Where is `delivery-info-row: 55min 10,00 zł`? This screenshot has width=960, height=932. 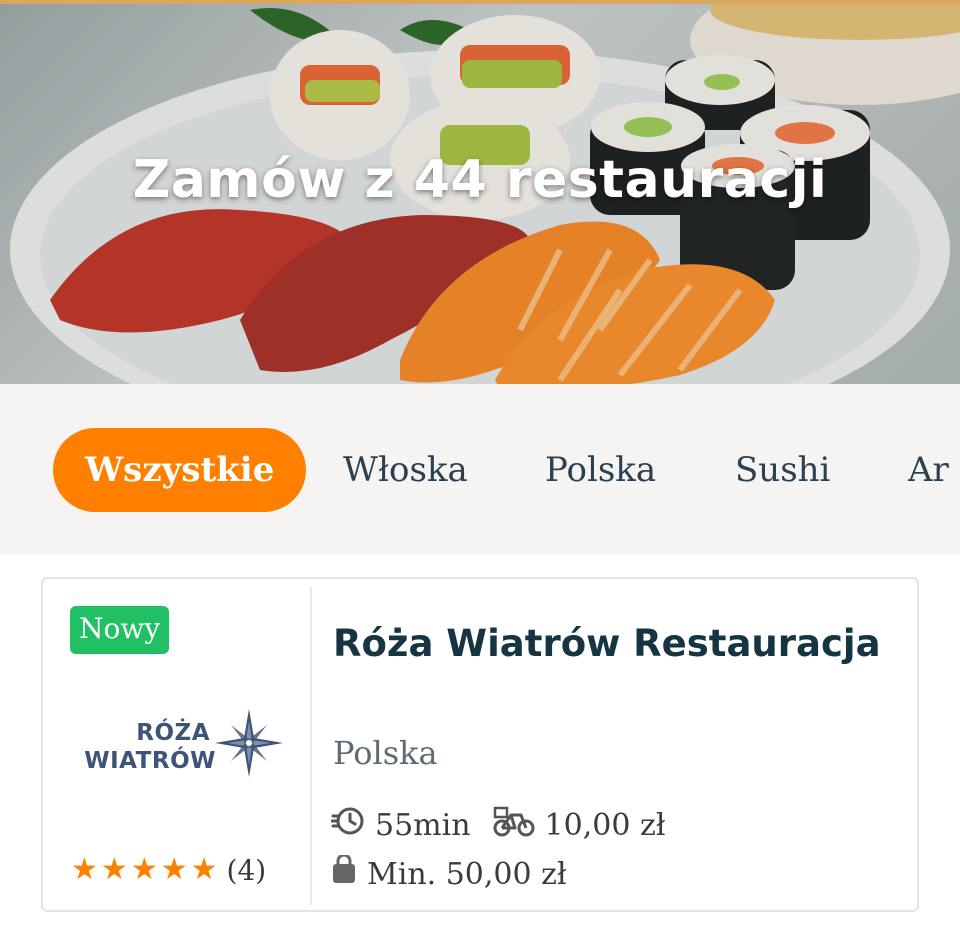
delivery-info-row: 55min 10,00 zł is located at coordinates (497, 825).